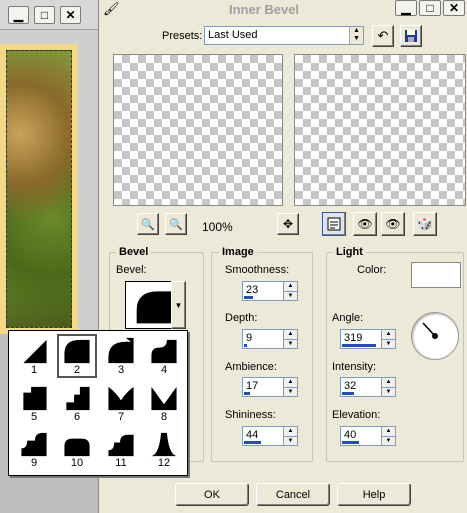 The width and height of the screenshot is (467, 513). I want to click on intensity-label: Intensity:, so click(354, 367).